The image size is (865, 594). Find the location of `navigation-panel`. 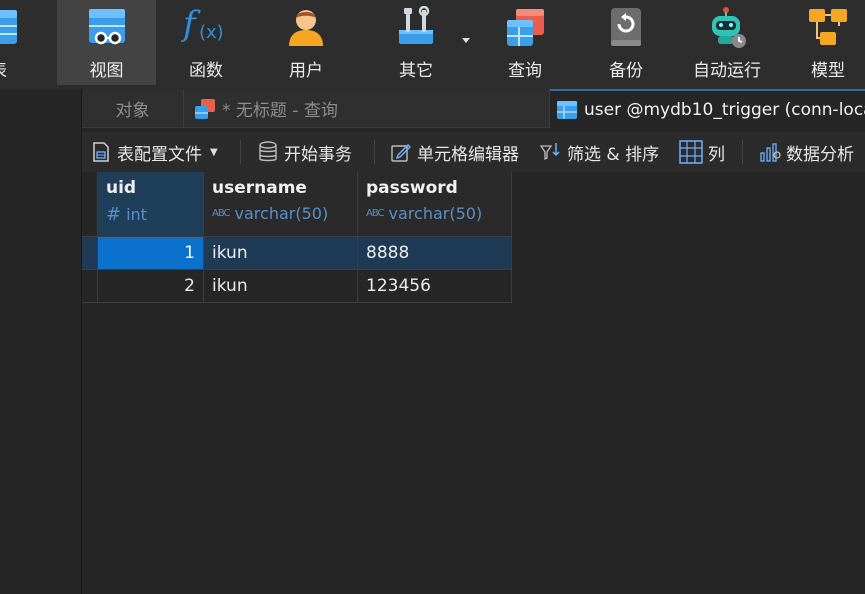

navigation-panel is located at coordinates (41, 341).